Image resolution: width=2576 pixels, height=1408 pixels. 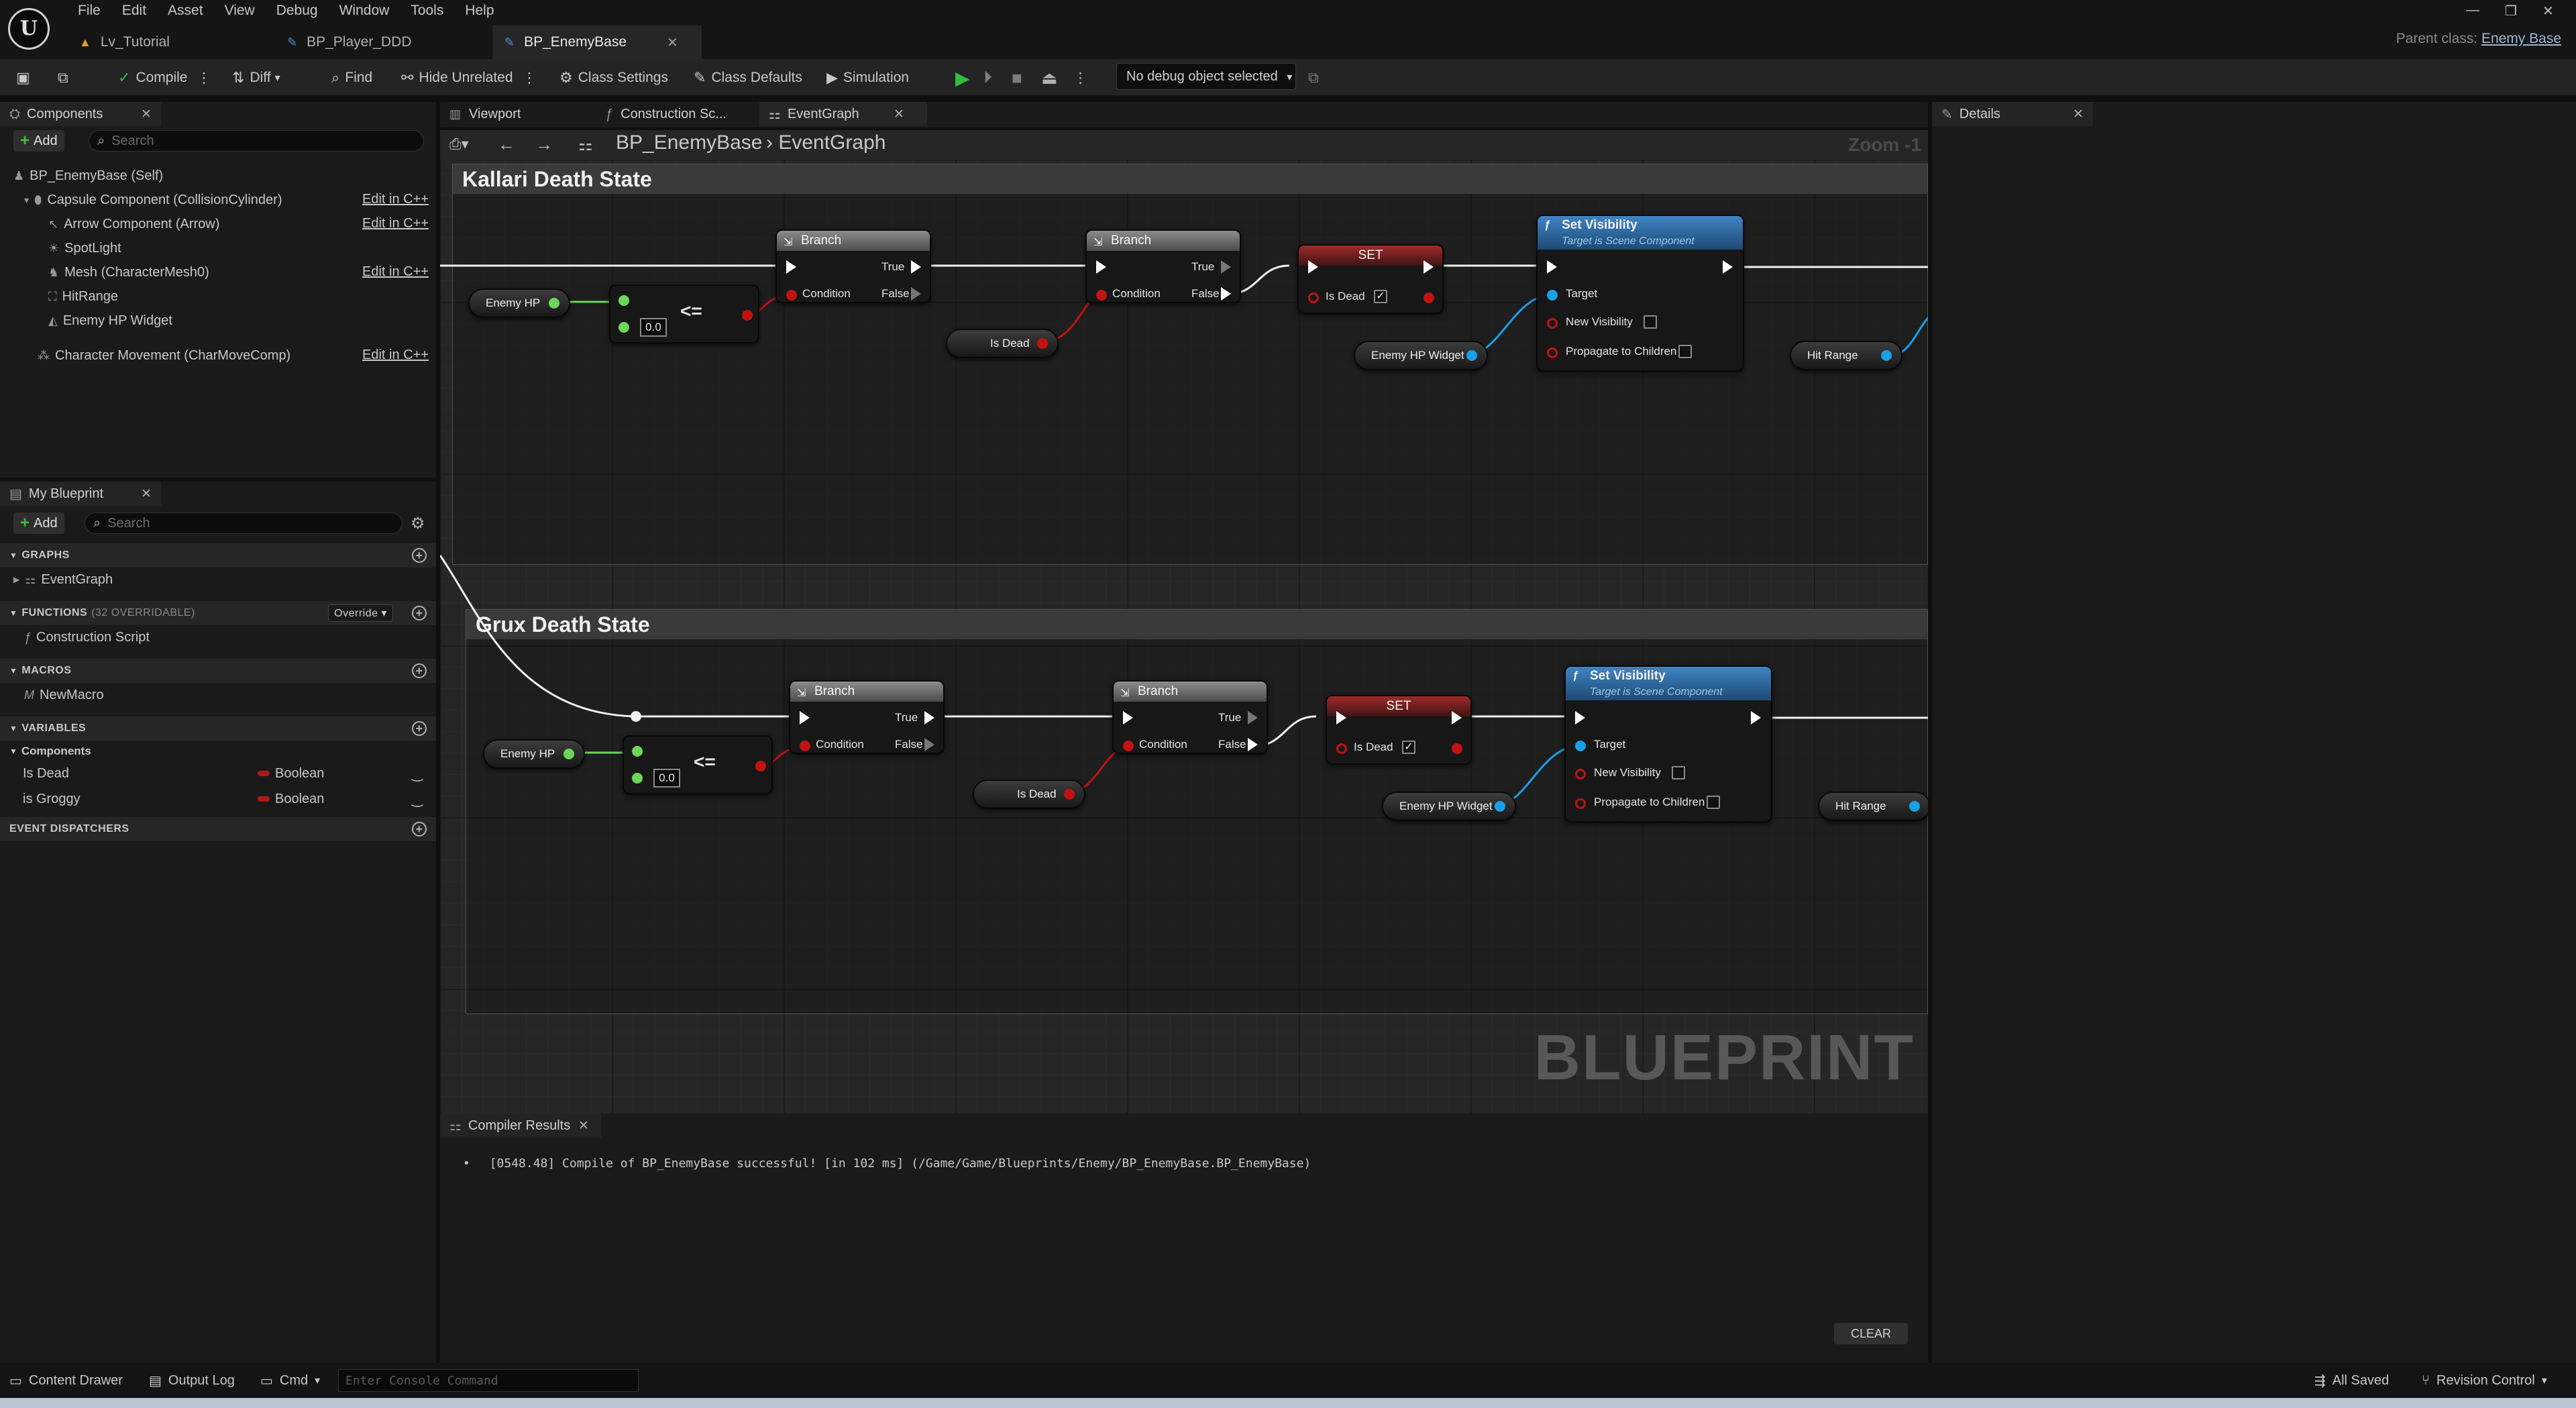 I want to click on tree-item-spotlight: ☀ SpotLight, so click(x=84, y=248).